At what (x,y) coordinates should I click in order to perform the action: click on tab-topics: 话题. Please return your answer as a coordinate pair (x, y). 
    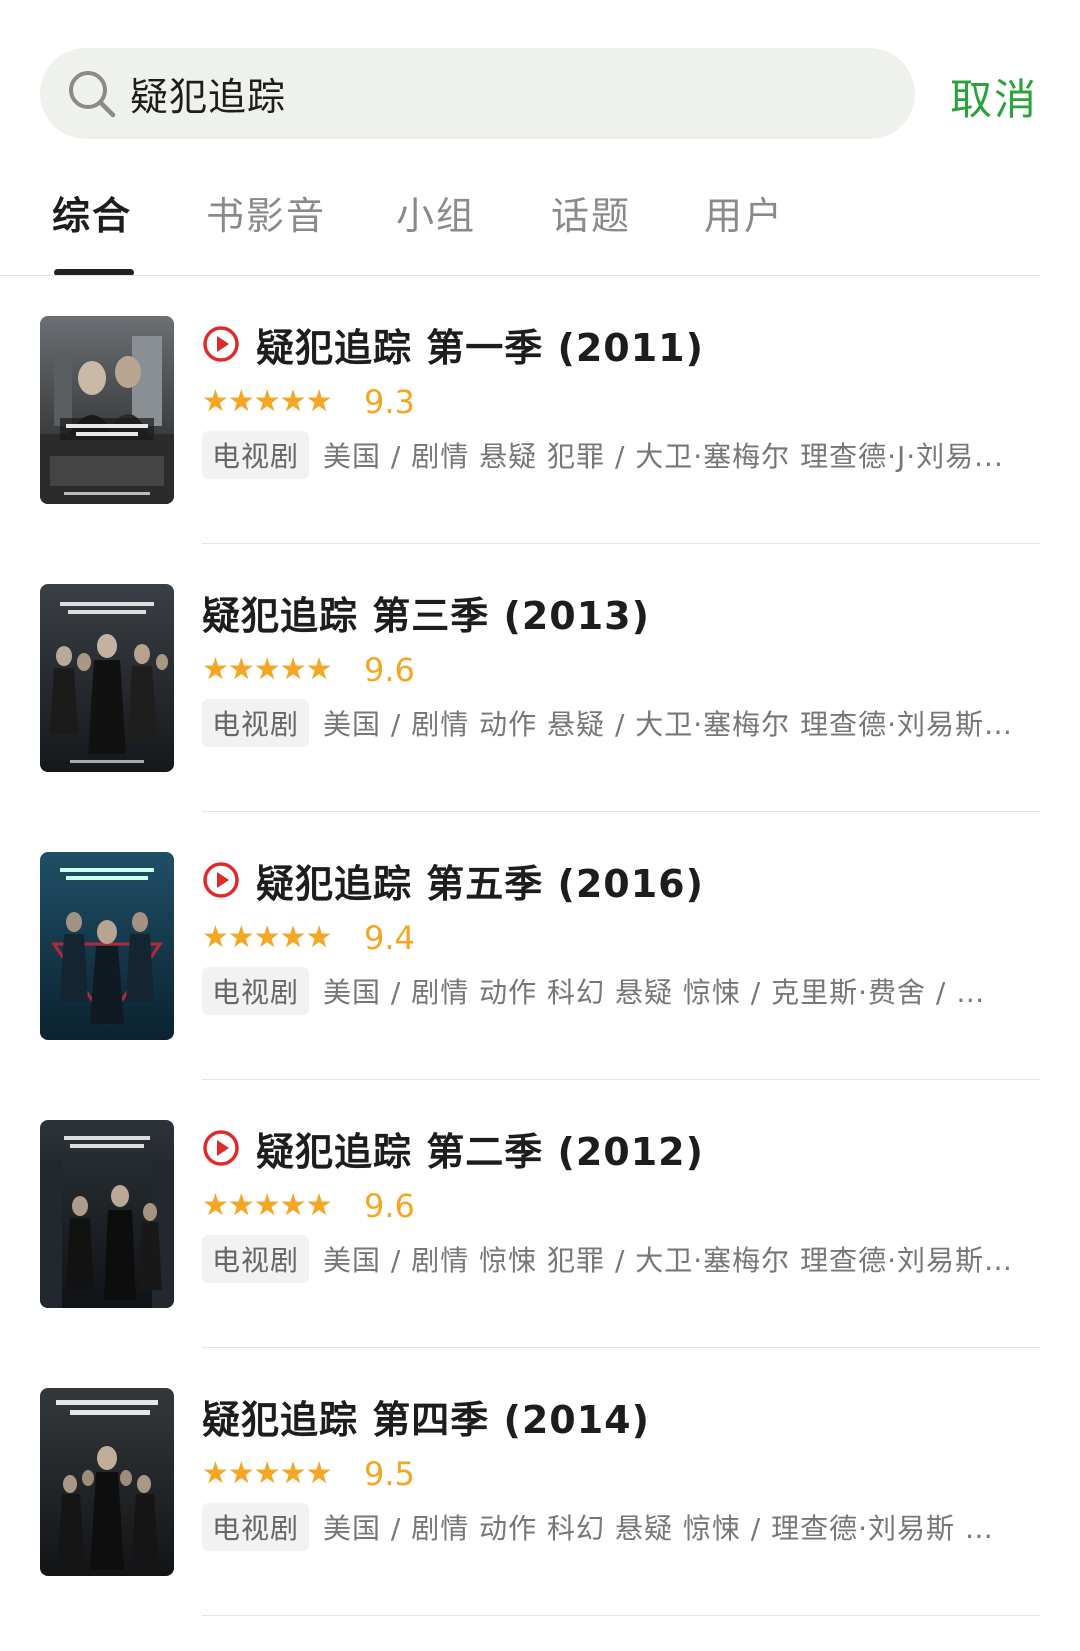
    Looking at the image, I should click on (591, 212).